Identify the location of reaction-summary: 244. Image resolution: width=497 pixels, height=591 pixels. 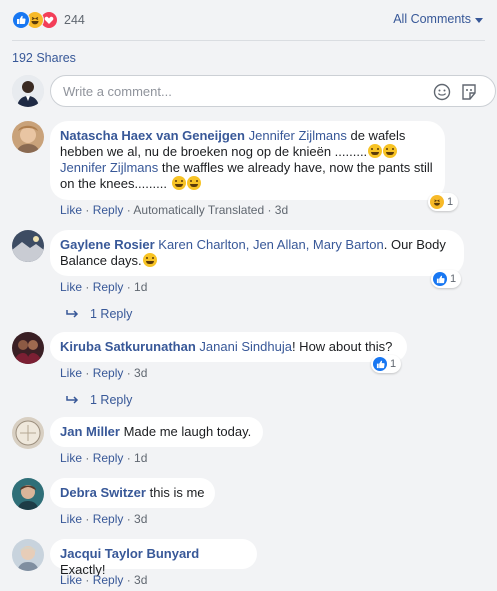
(48, 20).